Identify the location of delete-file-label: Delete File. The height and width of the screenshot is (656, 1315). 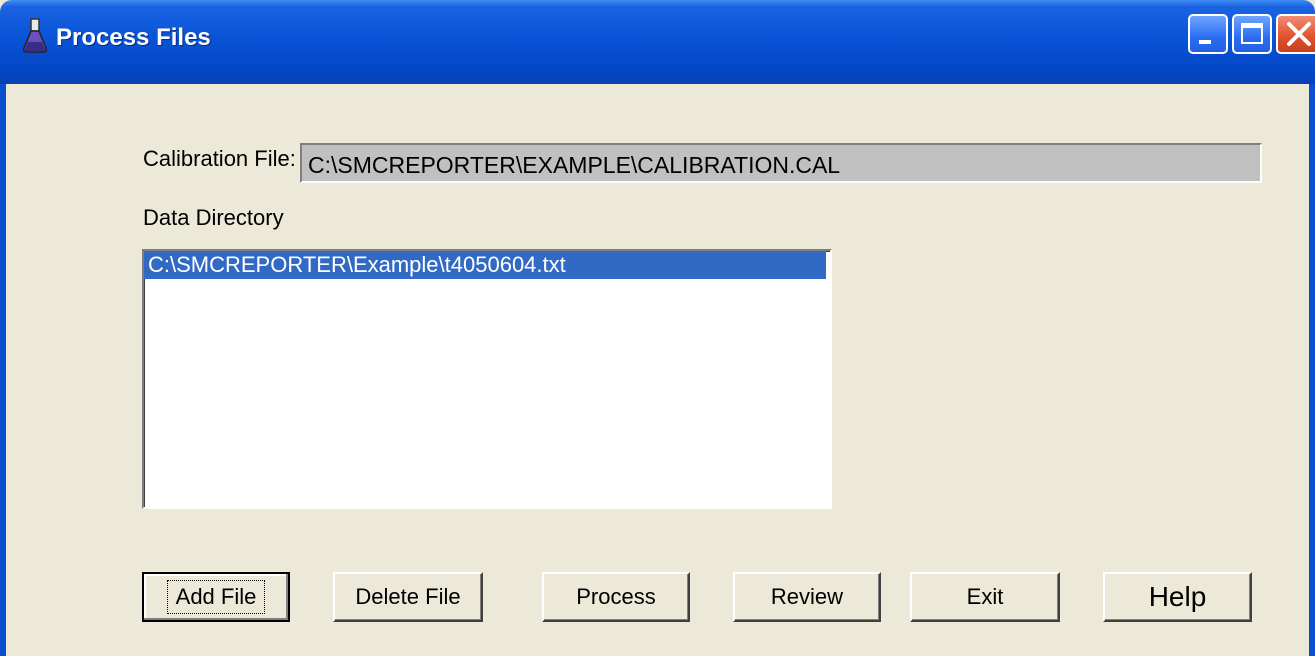
(408, 596).